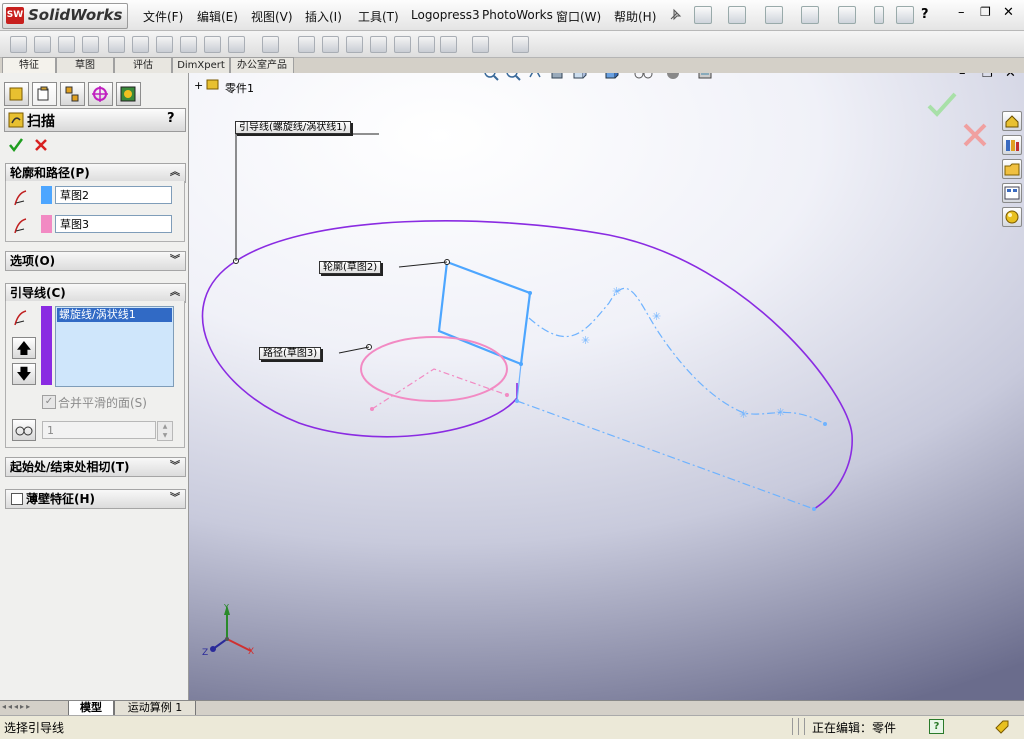 The image size is (1024, 739). Describe the element at coordinates (95, 499) in the screenshot. I see `section-thin-feature: 薄壁特征(H) ︾` at that location.